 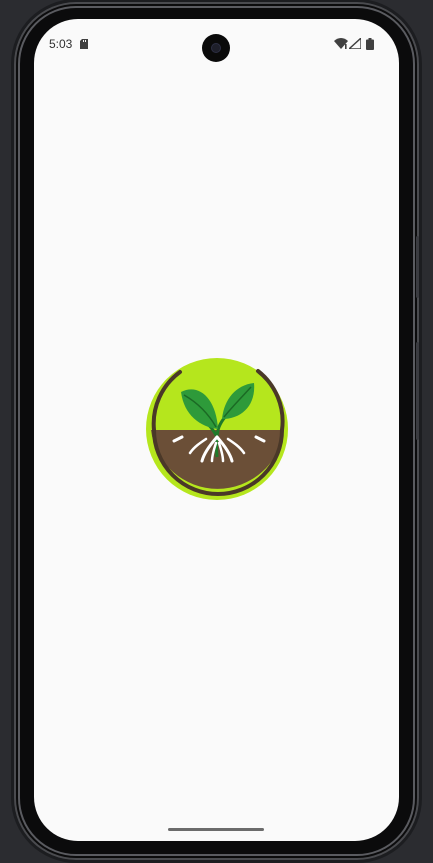 What do you see at coordinates (417, 267) in the screenshot?
I see `volume-button` at bounding box center [417, 267].